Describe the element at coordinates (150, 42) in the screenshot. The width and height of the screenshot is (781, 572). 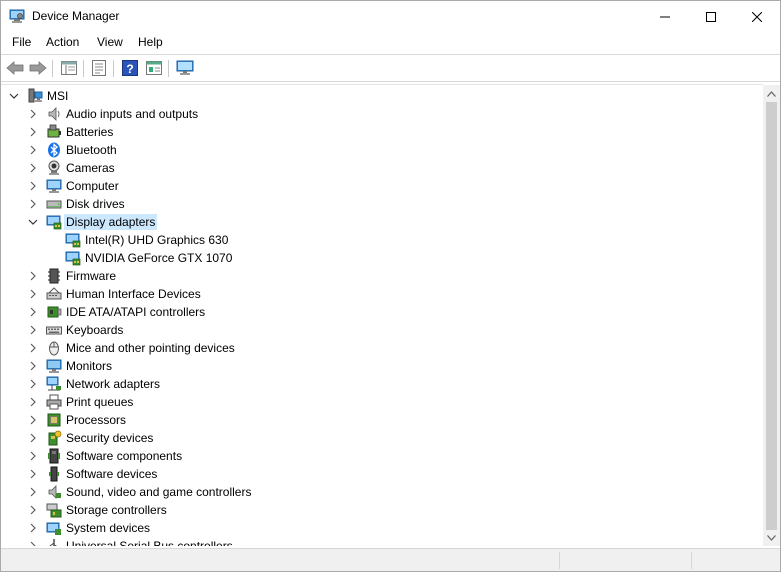
I see `menu-help: Help` at that location.